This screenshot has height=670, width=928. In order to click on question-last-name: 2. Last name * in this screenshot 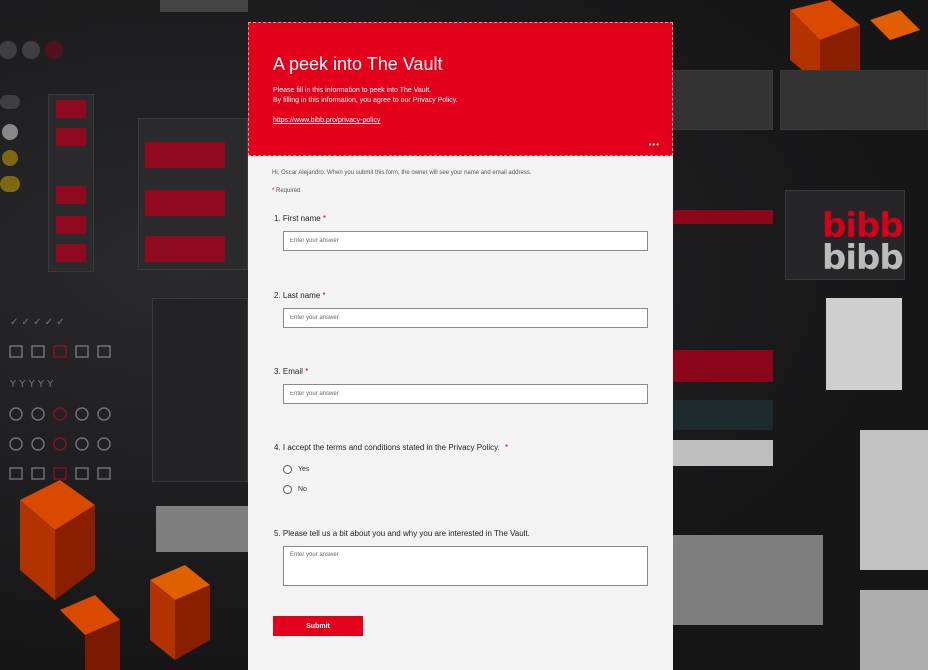, I will do `click(461, 309)`.